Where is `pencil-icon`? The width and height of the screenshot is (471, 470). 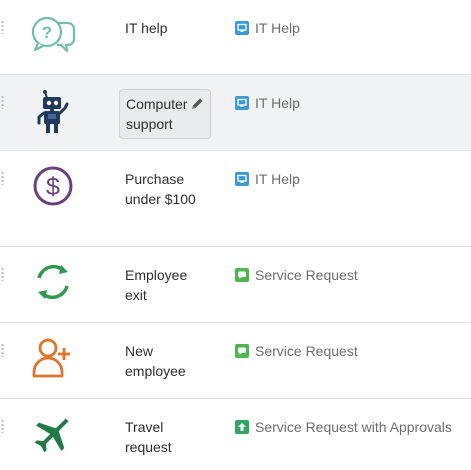
pencil-icon is located at coordinates (197, 103).